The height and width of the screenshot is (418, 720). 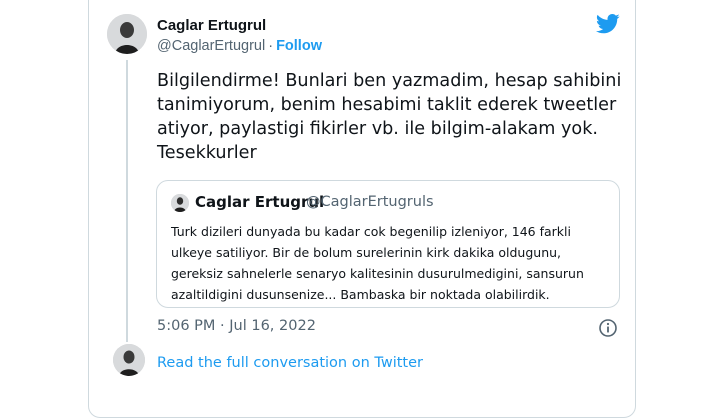 What do you see at coordinates (127, 34) in the screenshot?
I see `author-avatar` at bounding box center [127, 34].